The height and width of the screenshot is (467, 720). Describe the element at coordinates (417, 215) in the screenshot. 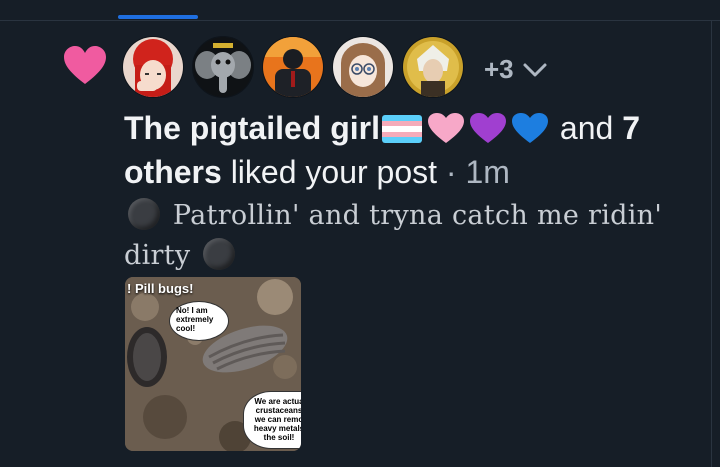

I see `post-text-main: Patrollin' and tryna catch me ridin'` at that location.